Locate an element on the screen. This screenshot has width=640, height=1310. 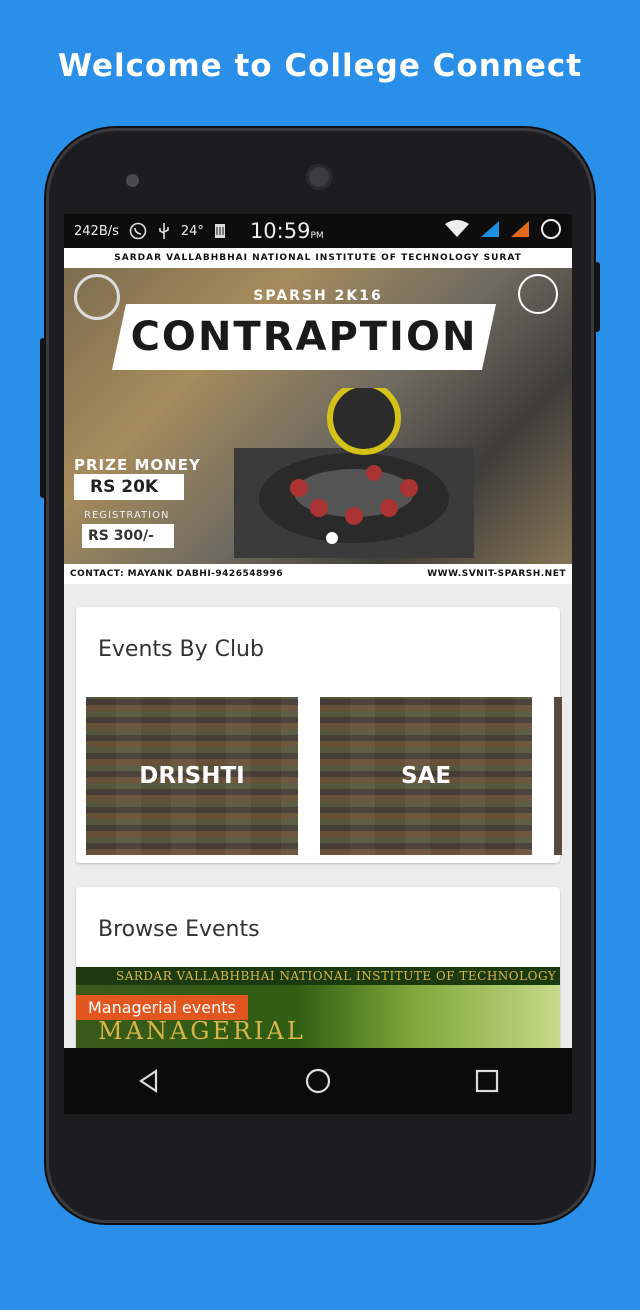
event-image-text: MANAGERIAL is located at coordinates (202, 1031).